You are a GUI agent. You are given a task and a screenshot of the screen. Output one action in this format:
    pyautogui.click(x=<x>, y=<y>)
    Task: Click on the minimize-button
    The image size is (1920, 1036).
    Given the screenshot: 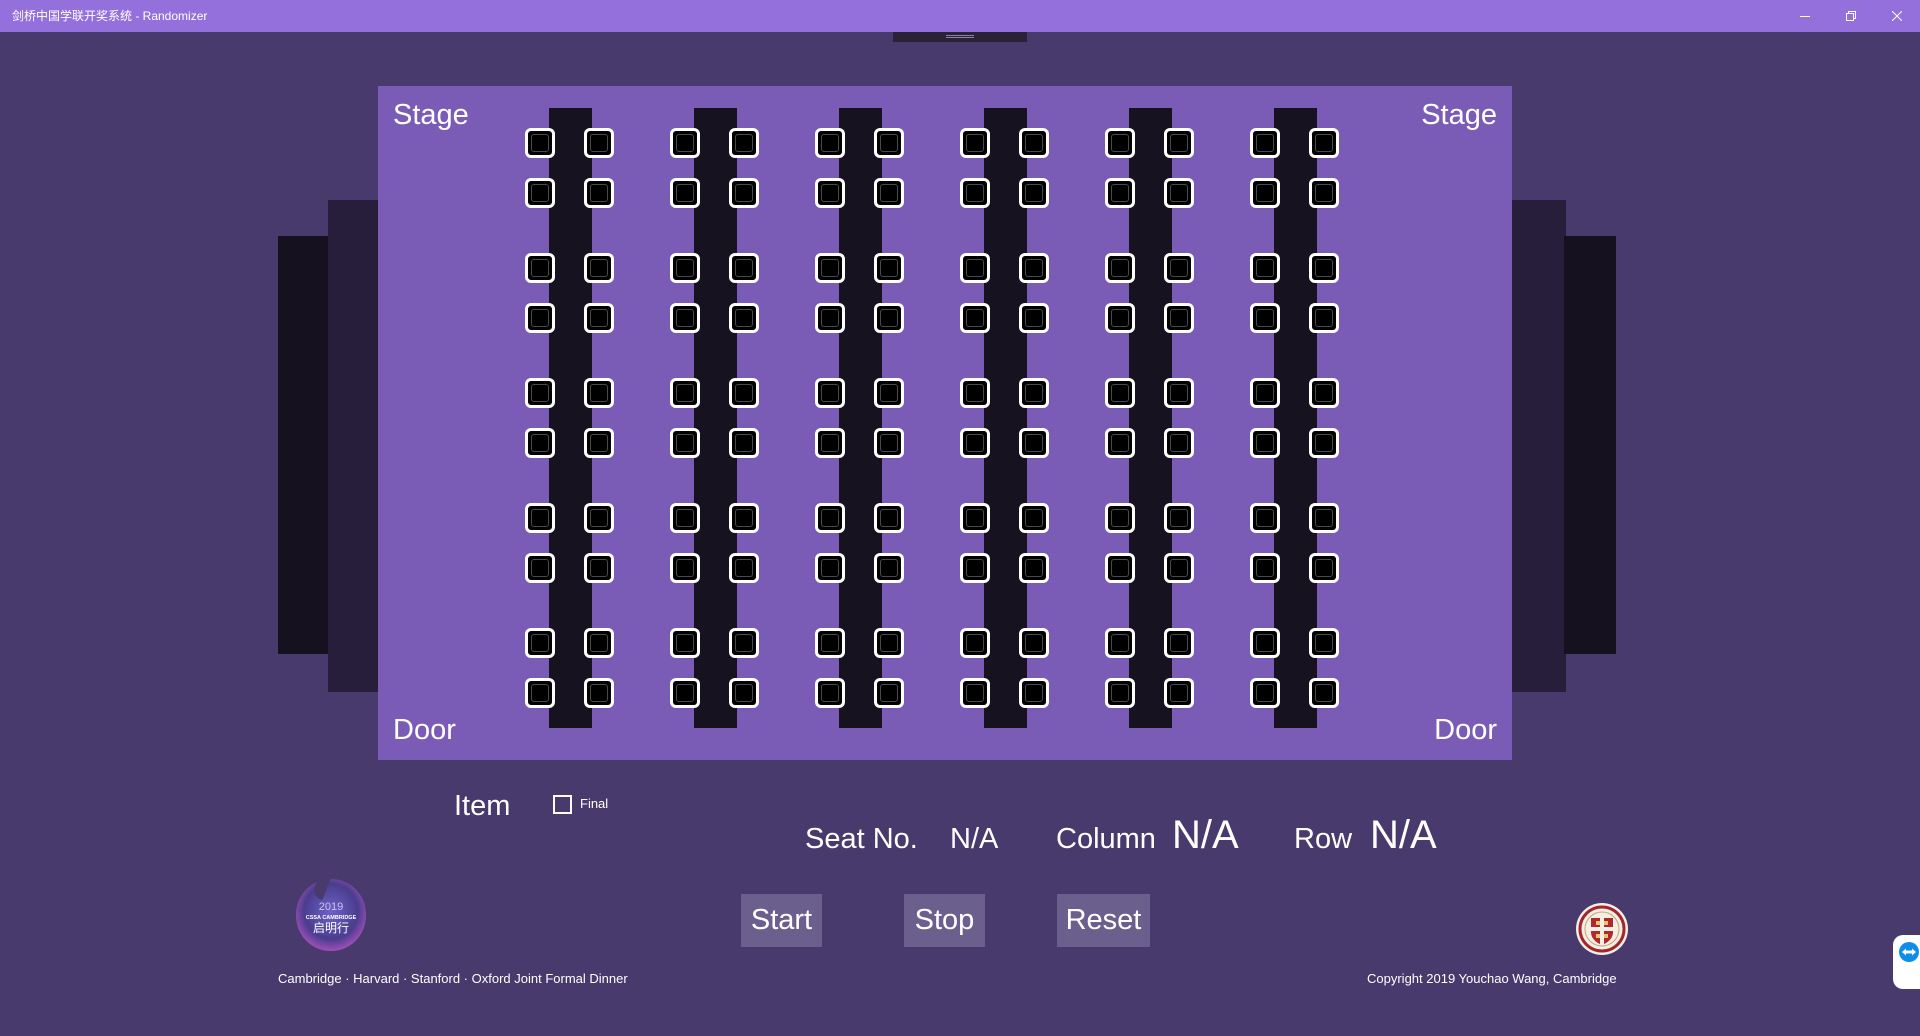 What is the action you would take?
    pyautogui.click(x=1805, y=16)
    